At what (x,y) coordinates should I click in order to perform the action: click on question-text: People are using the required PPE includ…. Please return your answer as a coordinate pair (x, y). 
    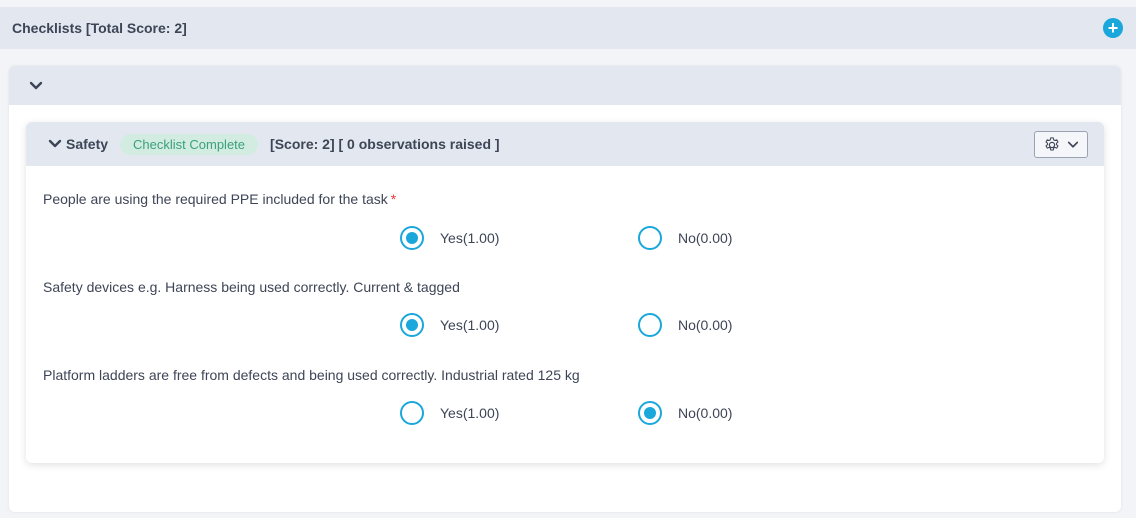
    Looking at the image, I should click on (220, 199).